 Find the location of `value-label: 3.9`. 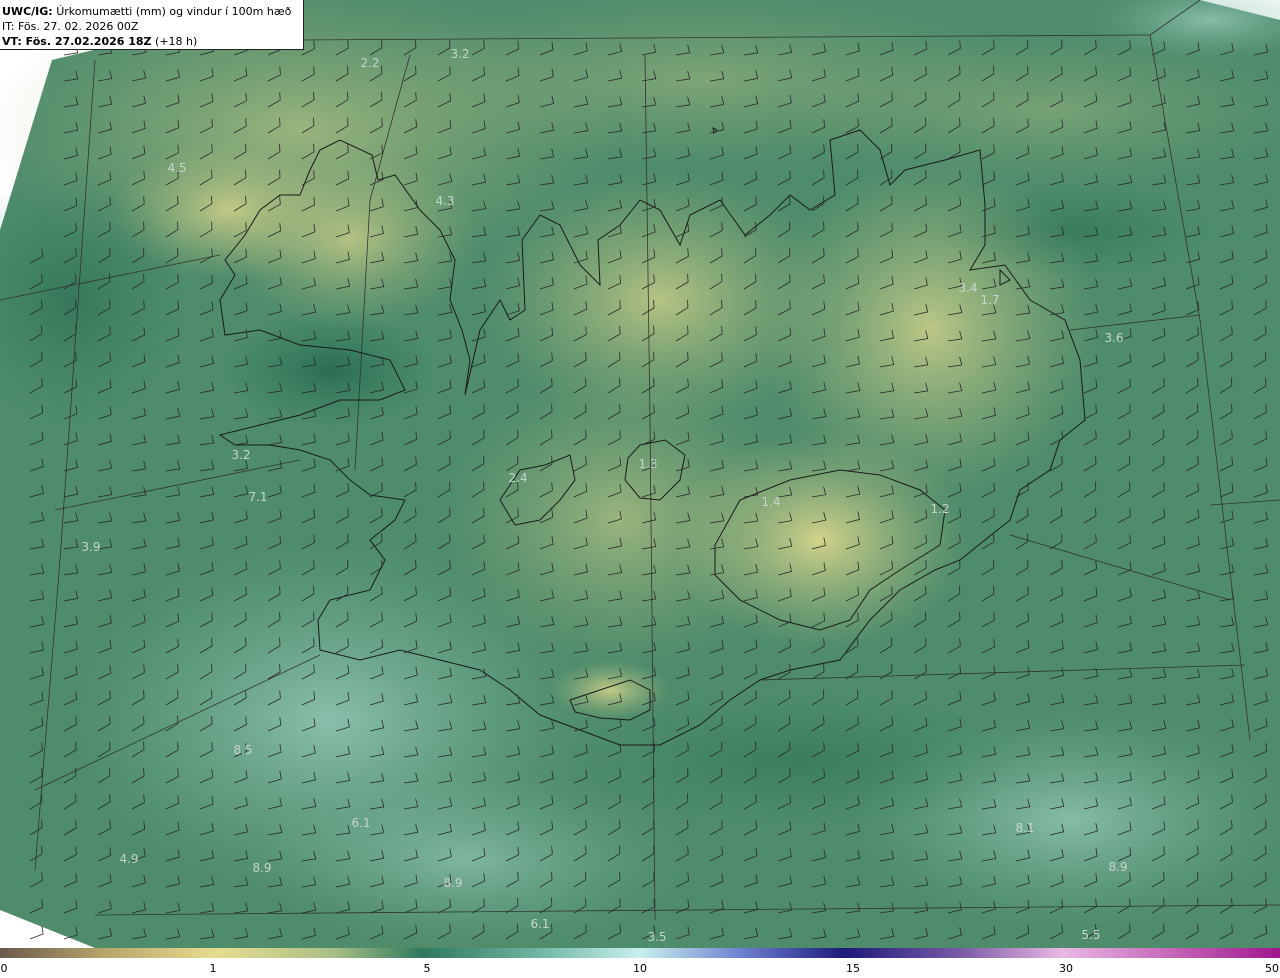

value-label: 3.9 is located at coordinates (90, 547).